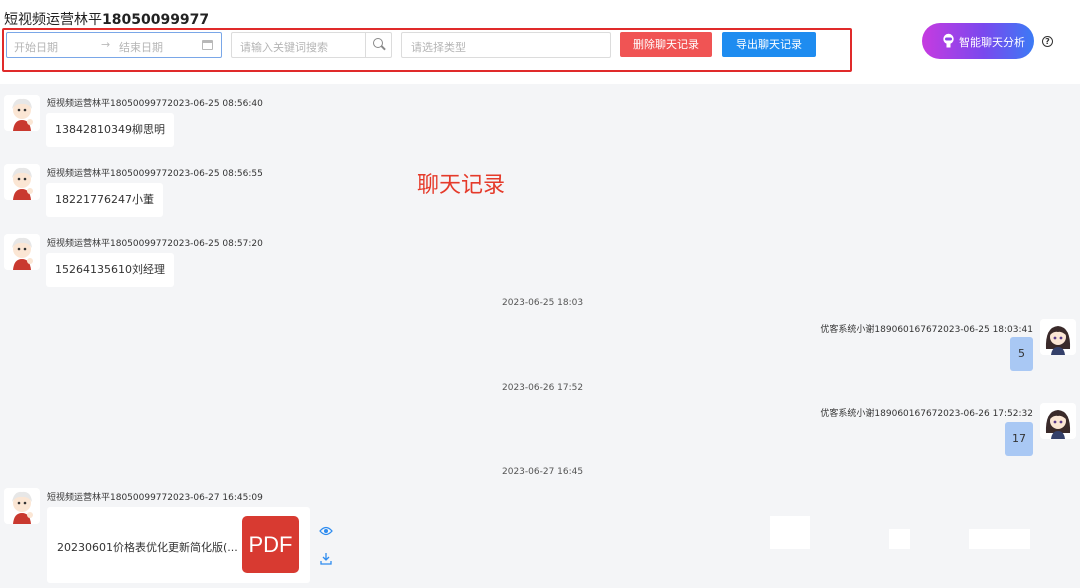  What do you see at coordinates (992, 42) in the screenshot?
I see `ai-button-label: 智能聊天分析` at bounding box center [992, 42].